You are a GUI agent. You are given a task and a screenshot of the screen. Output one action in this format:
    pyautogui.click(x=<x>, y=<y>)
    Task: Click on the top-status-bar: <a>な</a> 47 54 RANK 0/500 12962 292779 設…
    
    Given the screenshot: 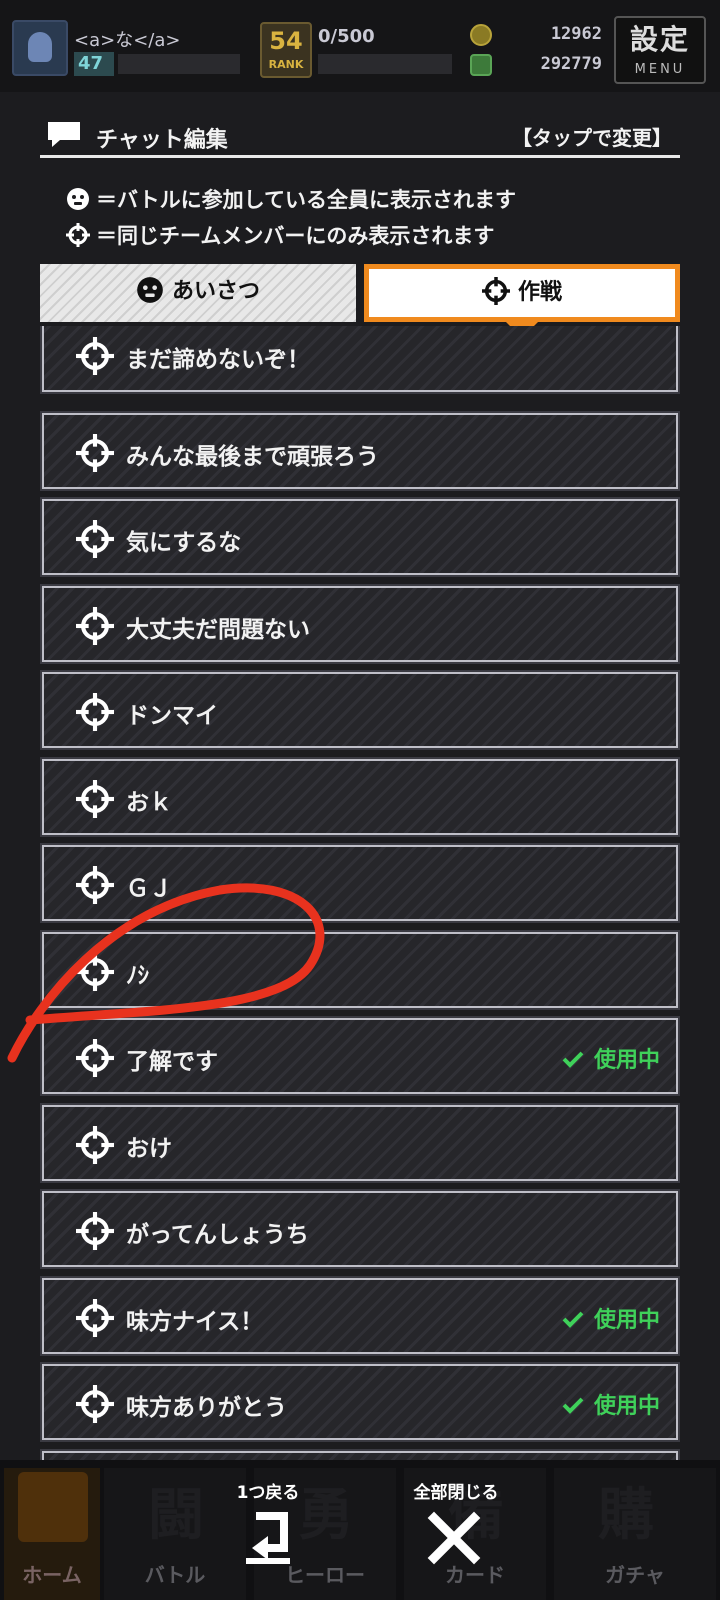 What is the action you would take?
    pyautogui.click(x=360, y=46)
    